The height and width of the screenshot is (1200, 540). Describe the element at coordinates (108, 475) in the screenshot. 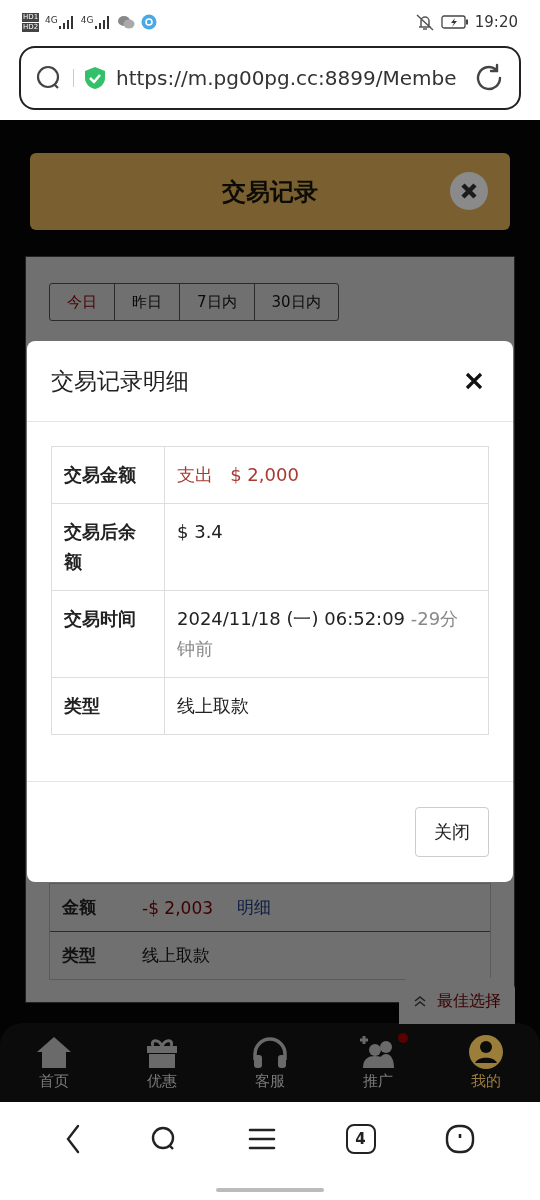

I see `detail-label: 交易金额` at that location.